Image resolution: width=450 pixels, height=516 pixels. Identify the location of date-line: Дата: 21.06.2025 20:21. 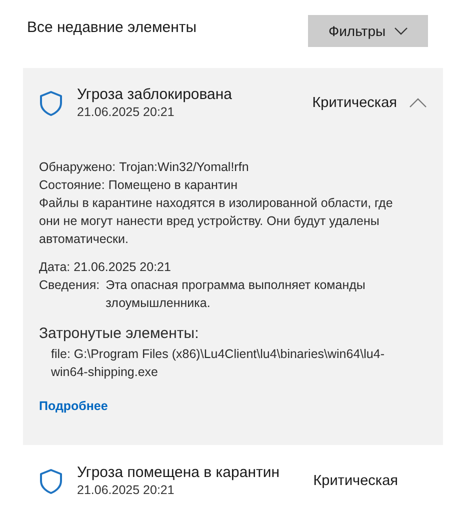
(105, 267).